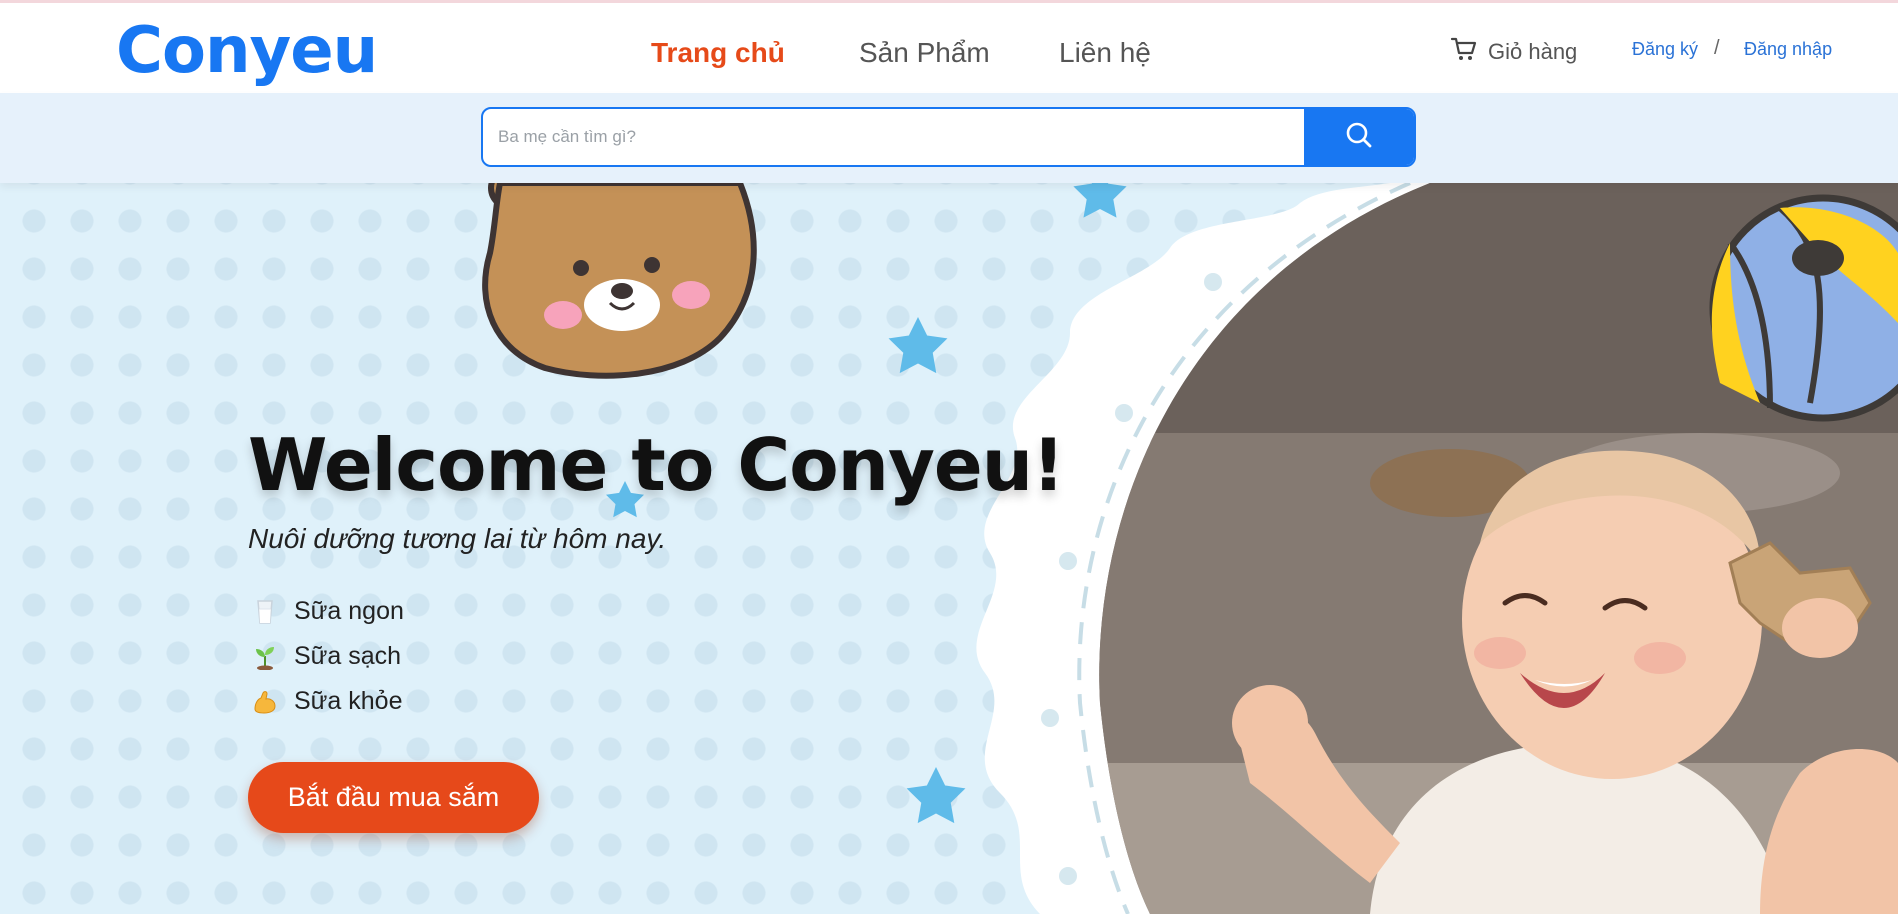 The width and height of the screenshot is (1898, 914). Describe the element at coordinates (1533, 51) in the screenshot. I see `cart-label: Giỏ hàng` at that location.